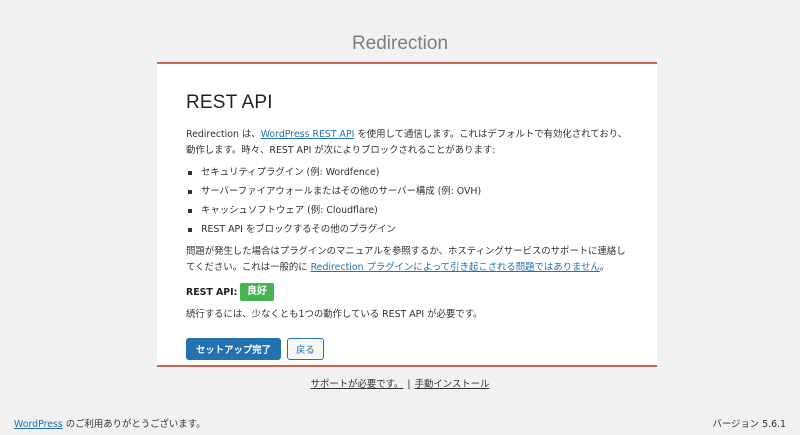 The width and height of the screenshot is (800, 435). Describe the element at coordinates (305, 349) in the screenshot. I see `back-button: 戻る` at that location.